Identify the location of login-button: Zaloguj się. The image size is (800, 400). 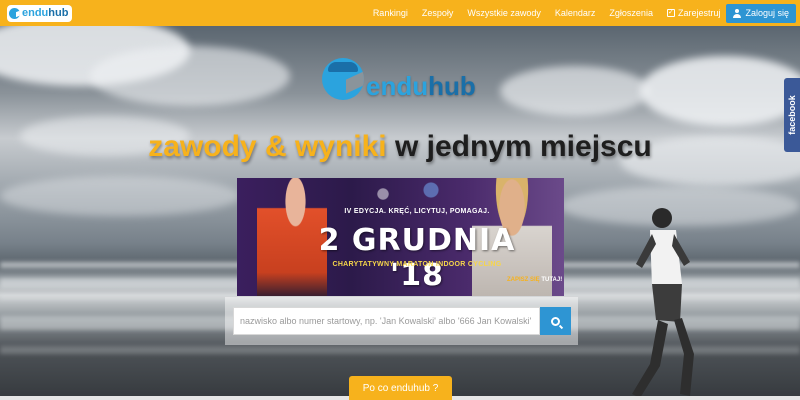
(761, 13).